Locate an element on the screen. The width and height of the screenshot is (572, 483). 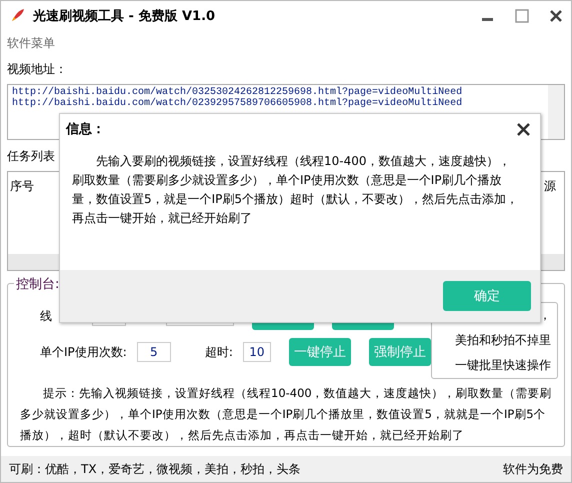
dialog-message: 先输入要刷的视频链接，设置好线程（线程10-400，数值越大，速度越快），刷取数量（需要刷多少就设置多少），单个IP使用次数（意思是一个IP刷几个播放量，数值设置5，就是一个IP刷5个播放）超时（默认，不要改），然后先点击添加，再点击一键开始，就已经开始刷了 is located at coordinates (296, 190).